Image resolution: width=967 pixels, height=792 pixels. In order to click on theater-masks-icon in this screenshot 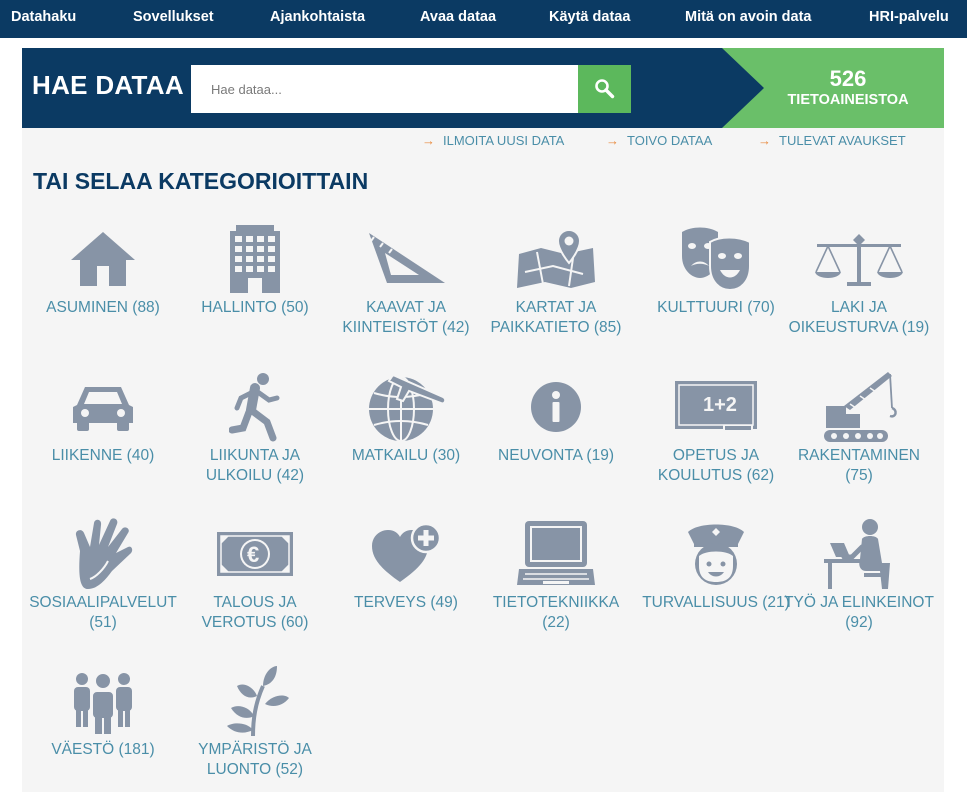, I will do `click(716, 259)`.